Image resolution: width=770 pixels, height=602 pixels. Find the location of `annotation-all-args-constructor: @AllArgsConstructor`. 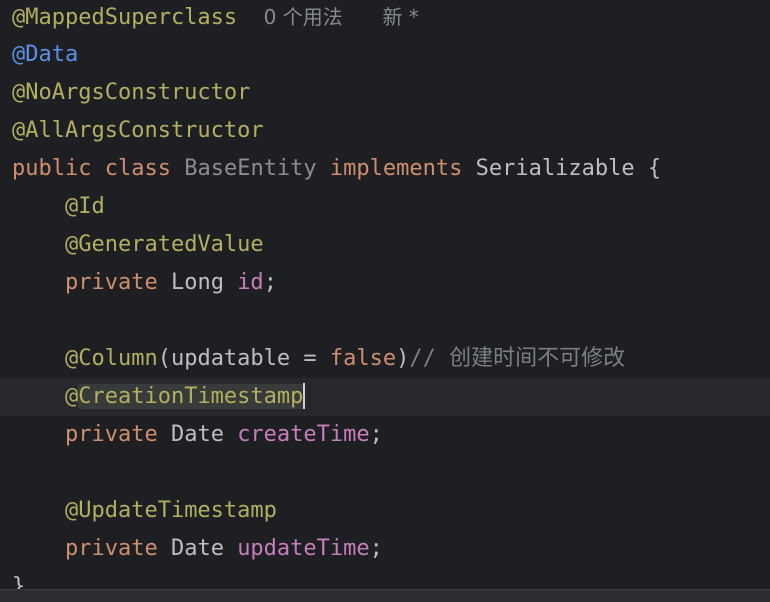

annotation-all-args-constructor: @AllArgsConstructor is located at coordinates (138, 130).